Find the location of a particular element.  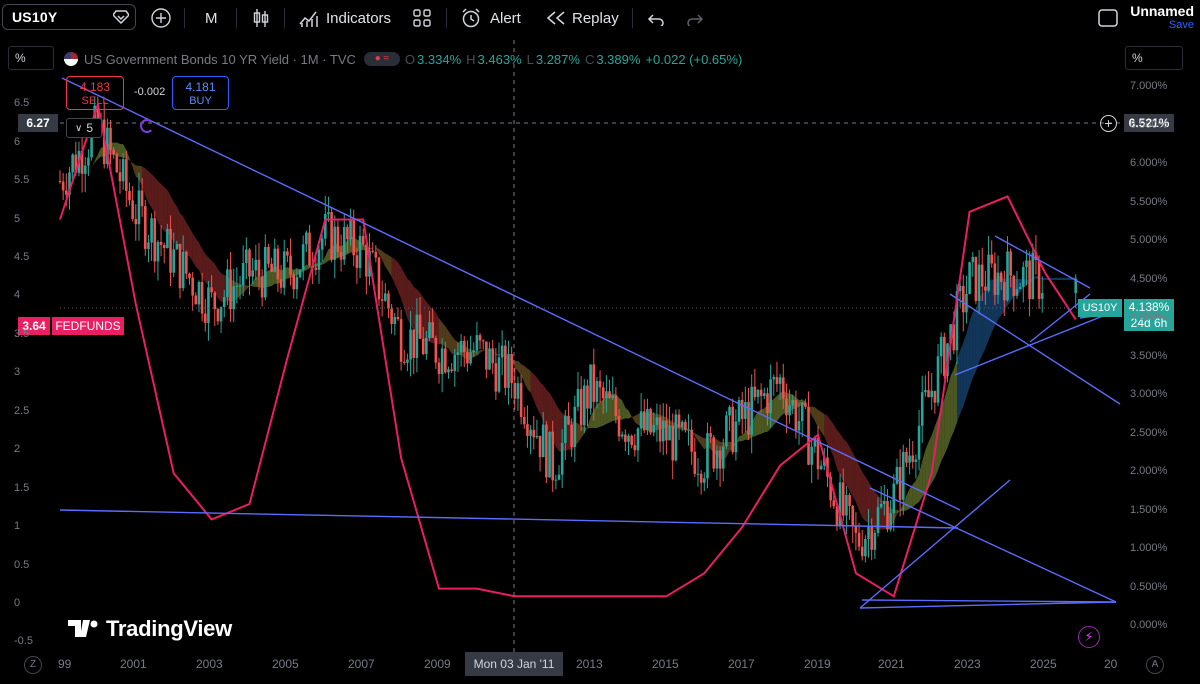

right-axis-tick: 3.500% is located at coordinates (1149, 355).